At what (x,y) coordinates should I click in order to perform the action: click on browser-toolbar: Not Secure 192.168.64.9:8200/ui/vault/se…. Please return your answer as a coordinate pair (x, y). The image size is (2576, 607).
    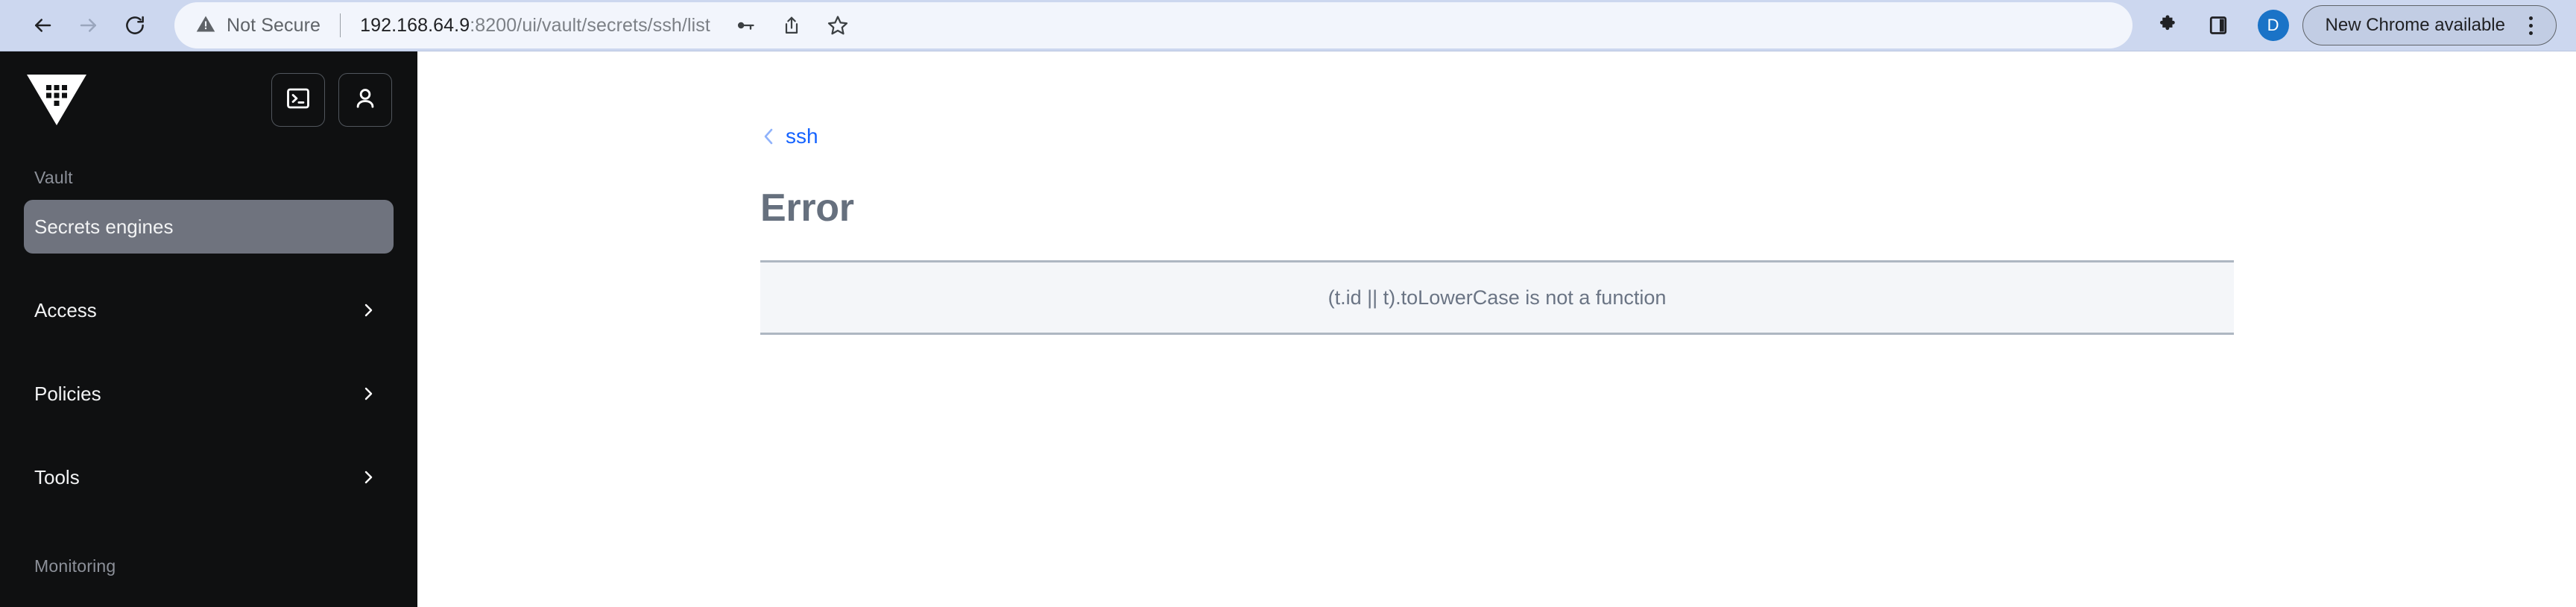
    Looking at the image, I should click on (1288, 26).